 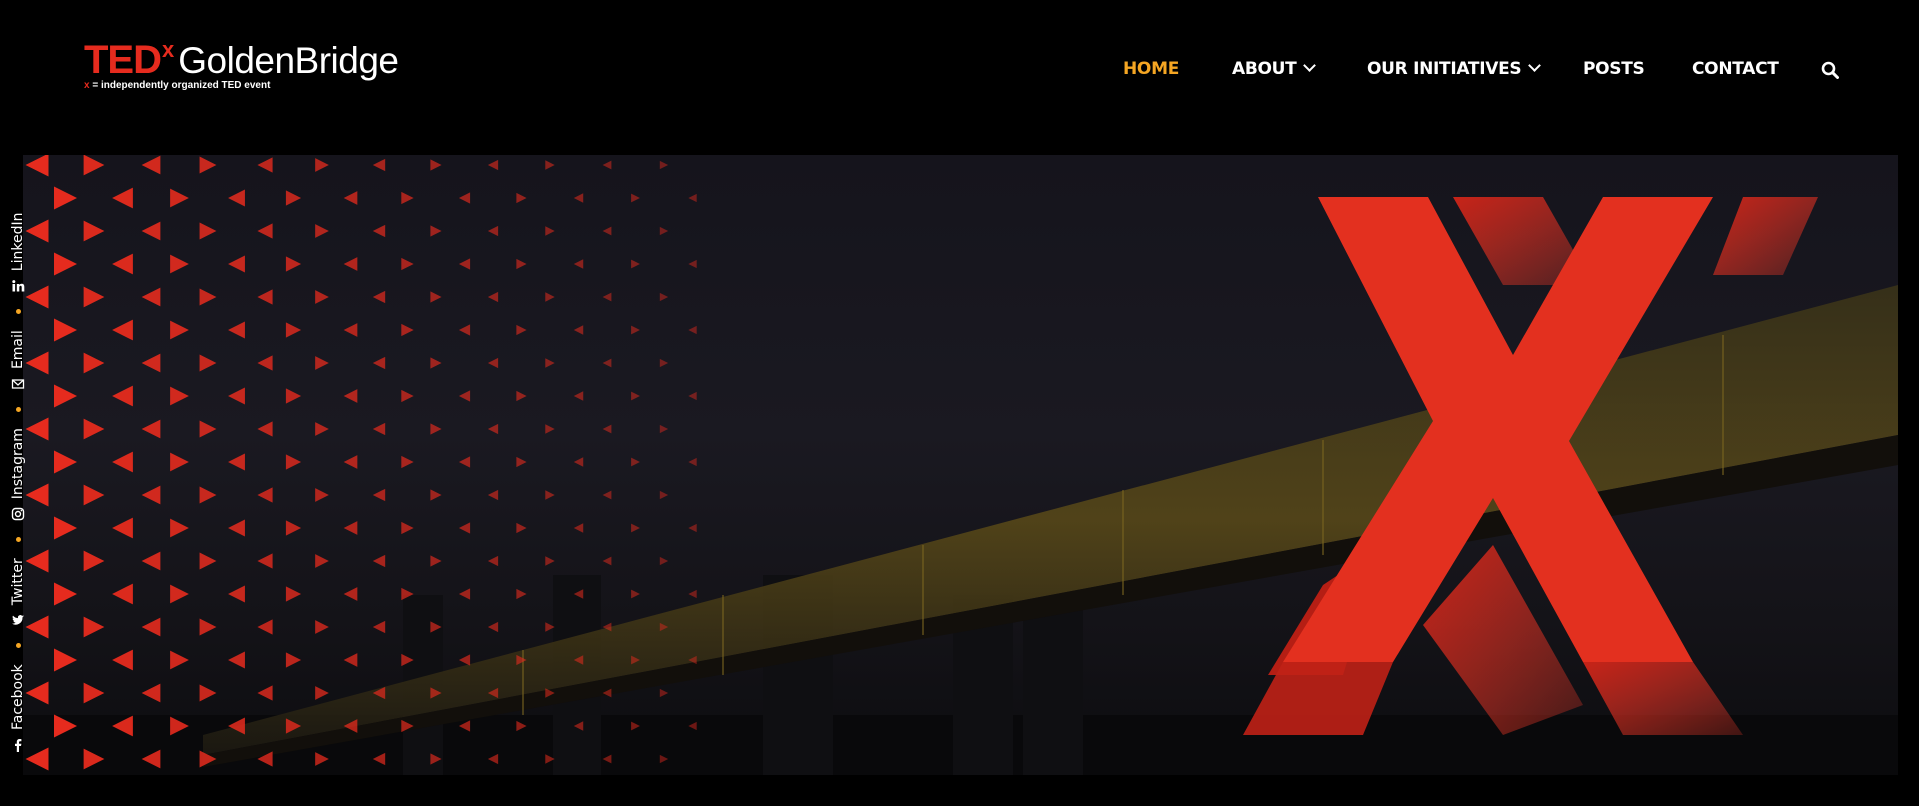 I want to click on social-email-label: Email, so click(x=18, y=350).